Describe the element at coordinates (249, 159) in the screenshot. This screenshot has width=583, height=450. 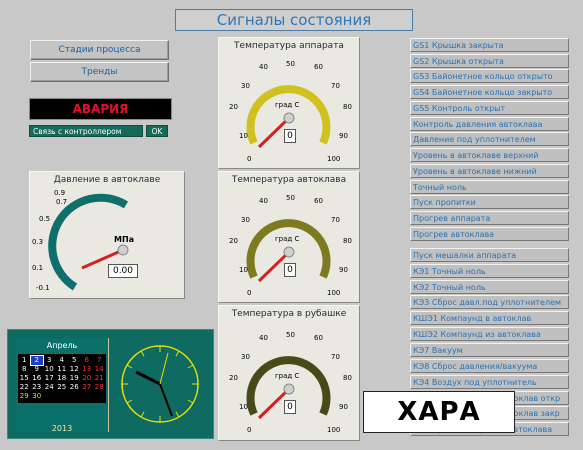
I see `apparatus-tick: 0` at that location.